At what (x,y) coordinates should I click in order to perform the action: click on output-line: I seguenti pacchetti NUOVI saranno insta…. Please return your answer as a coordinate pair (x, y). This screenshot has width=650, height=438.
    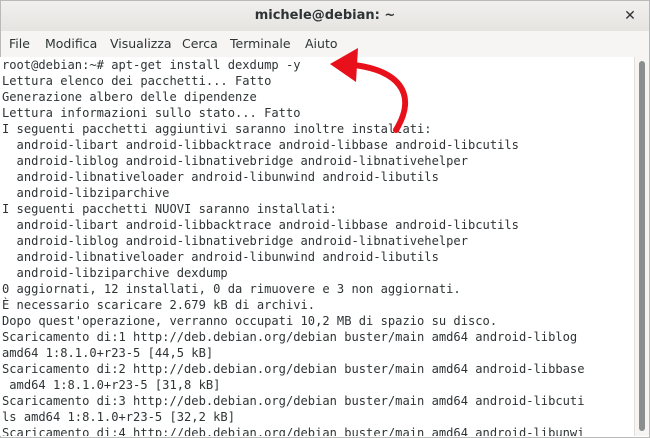
    Looking at the image, I should click on (169, 209).